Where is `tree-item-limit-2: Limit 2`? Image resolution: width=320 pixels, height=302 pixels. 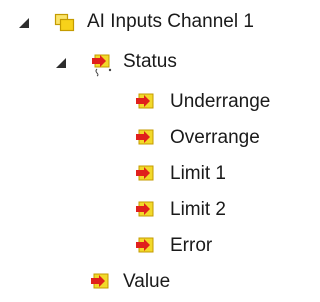
tree-item-limit-2: Limit 2 is located at coordinates (151, 210).